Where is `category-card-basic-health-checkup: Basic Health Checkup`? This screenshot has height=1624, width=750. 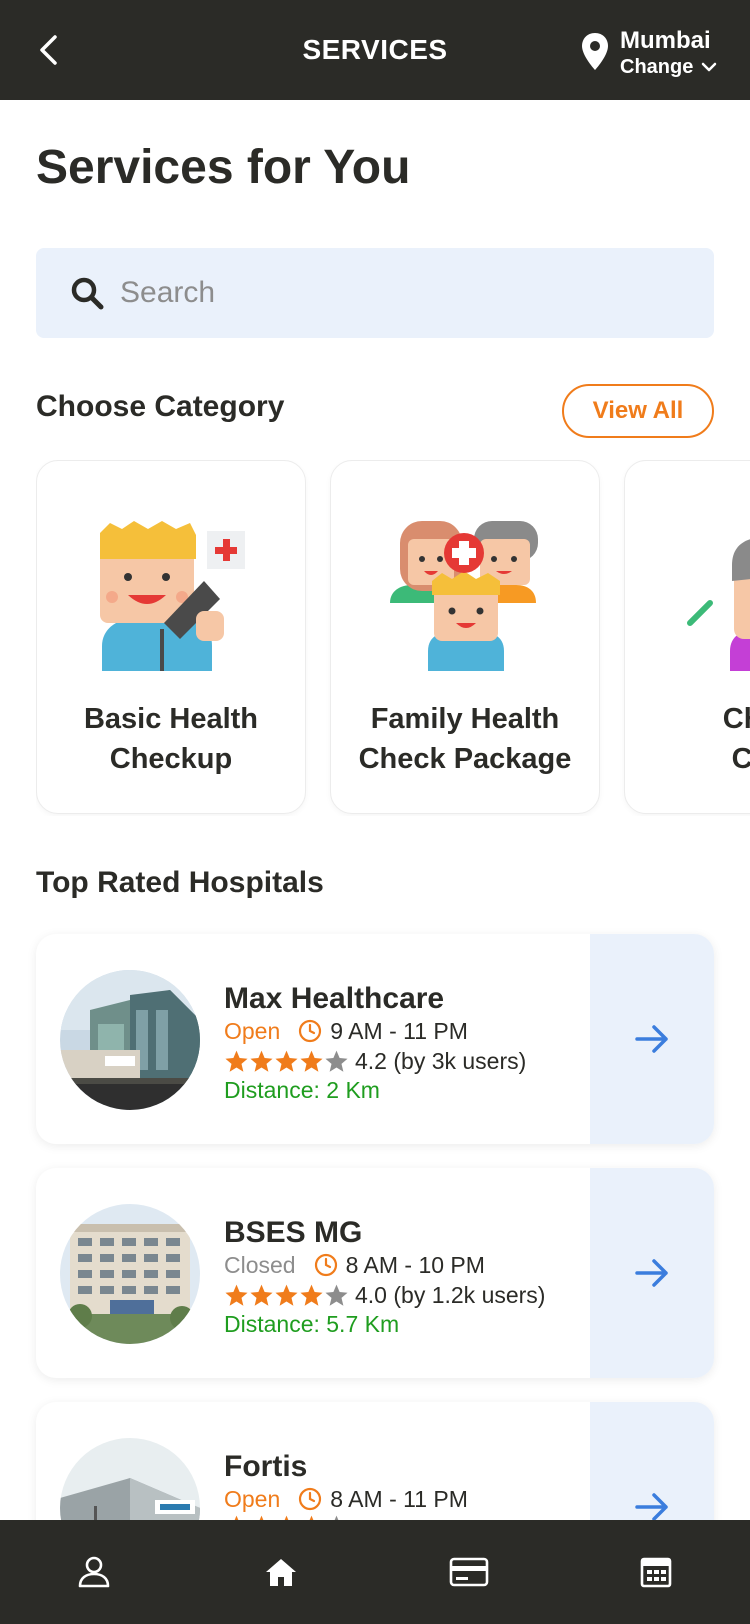 category-card-basic-health-checkup: Basic Health Checkup is located at coordinates (171, 637).